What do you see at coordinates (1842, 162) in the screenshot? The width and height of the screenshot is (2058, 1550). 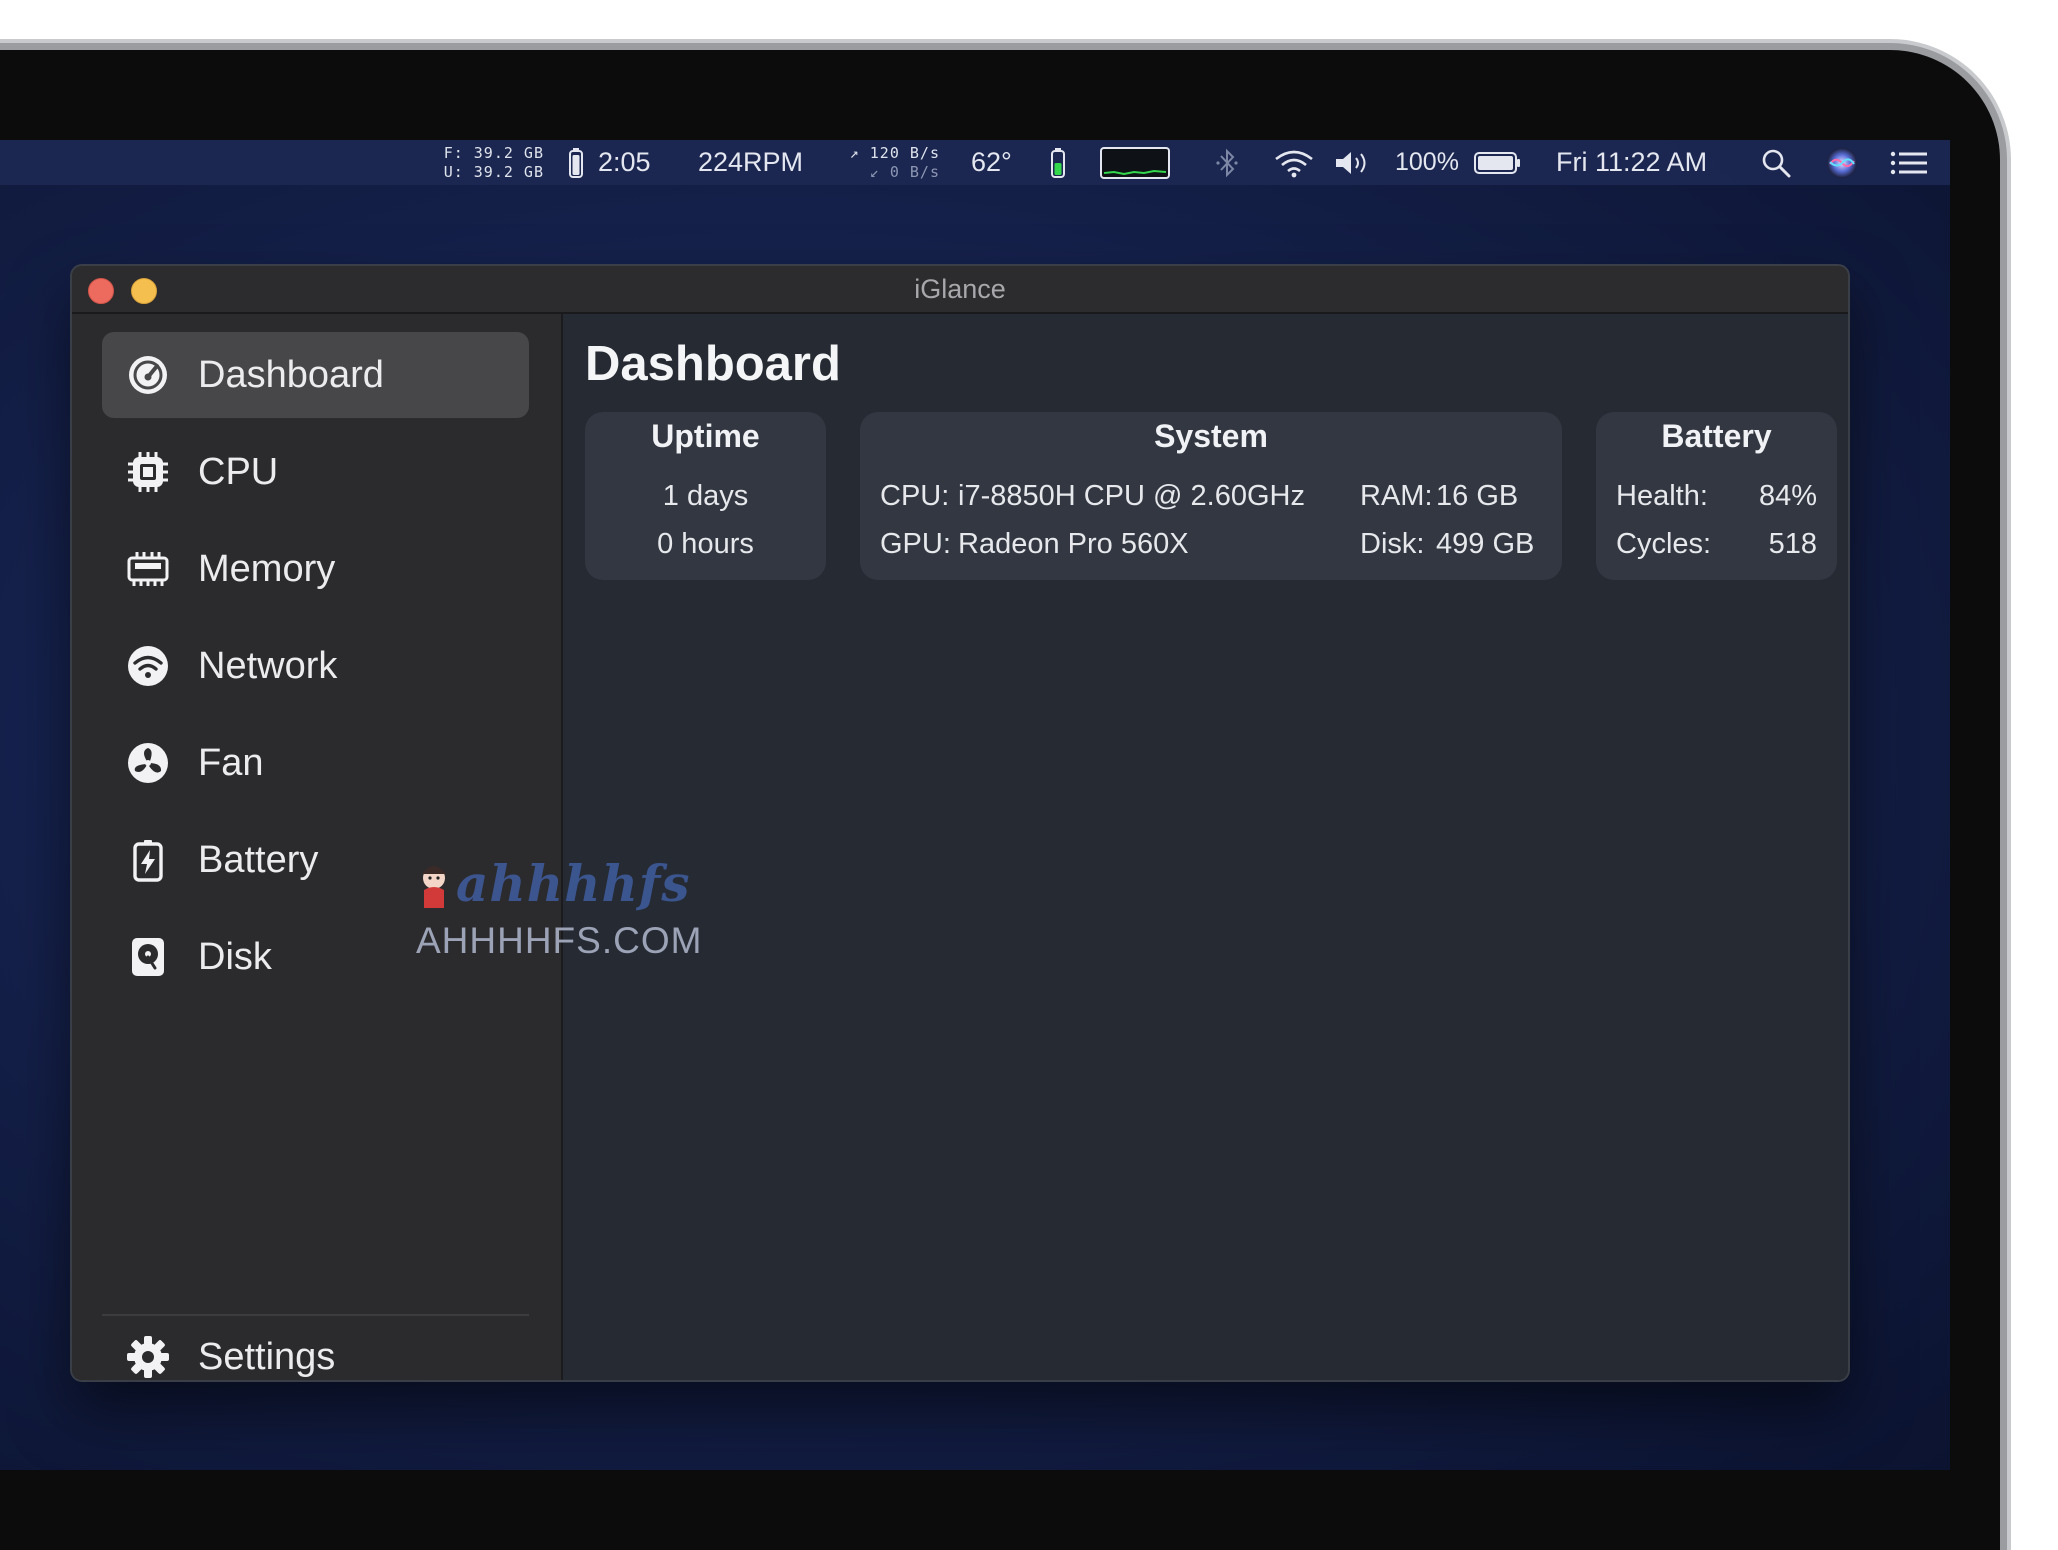 I see `siri-icon` at bounding box center [1842, 162].